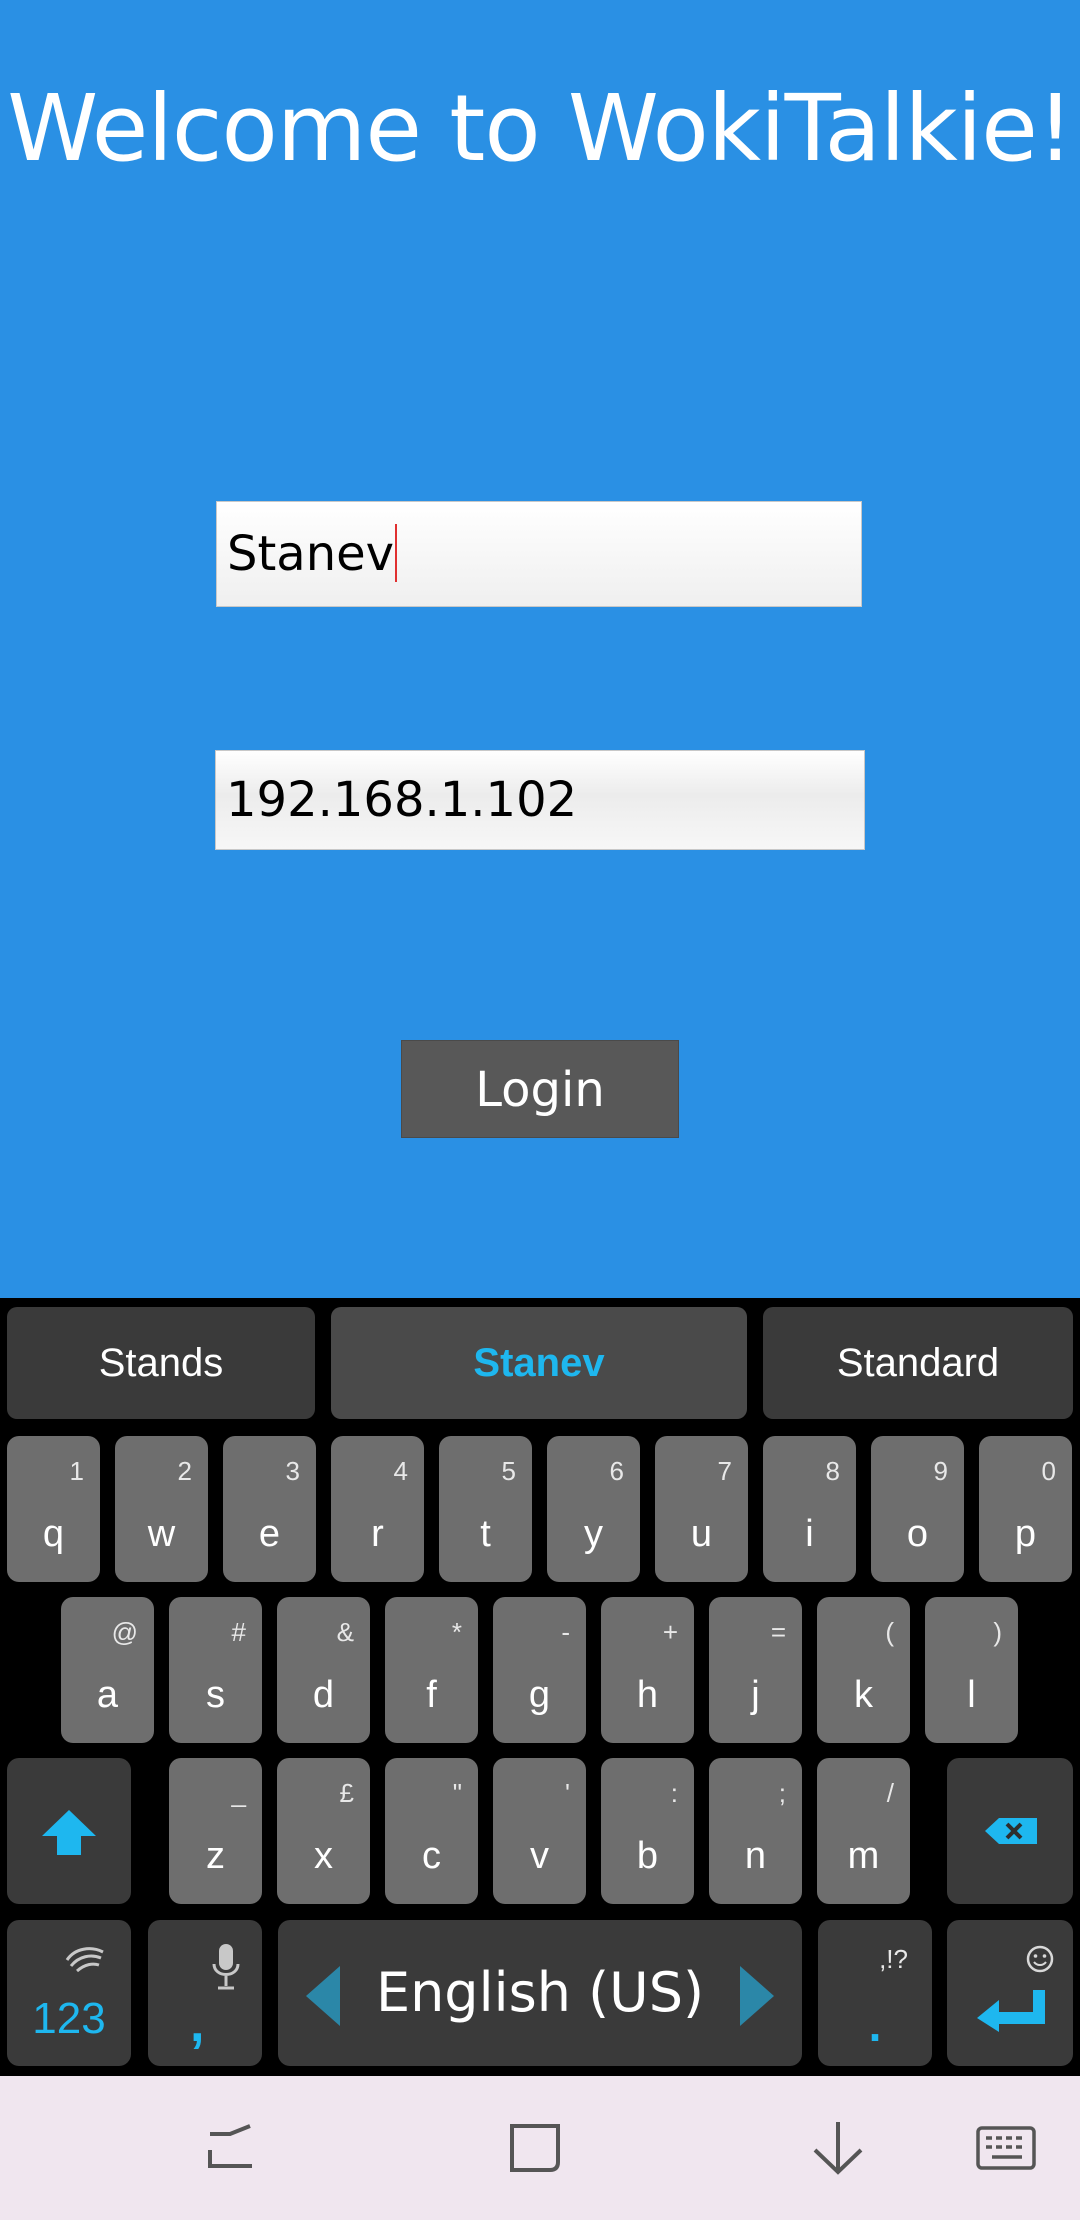 This screenshot has height=2220, width=1080. What do you see at coordinates (593, 1509) in the screenshot?
I see `key-y: 6y` at bounding box center [593, 1509].